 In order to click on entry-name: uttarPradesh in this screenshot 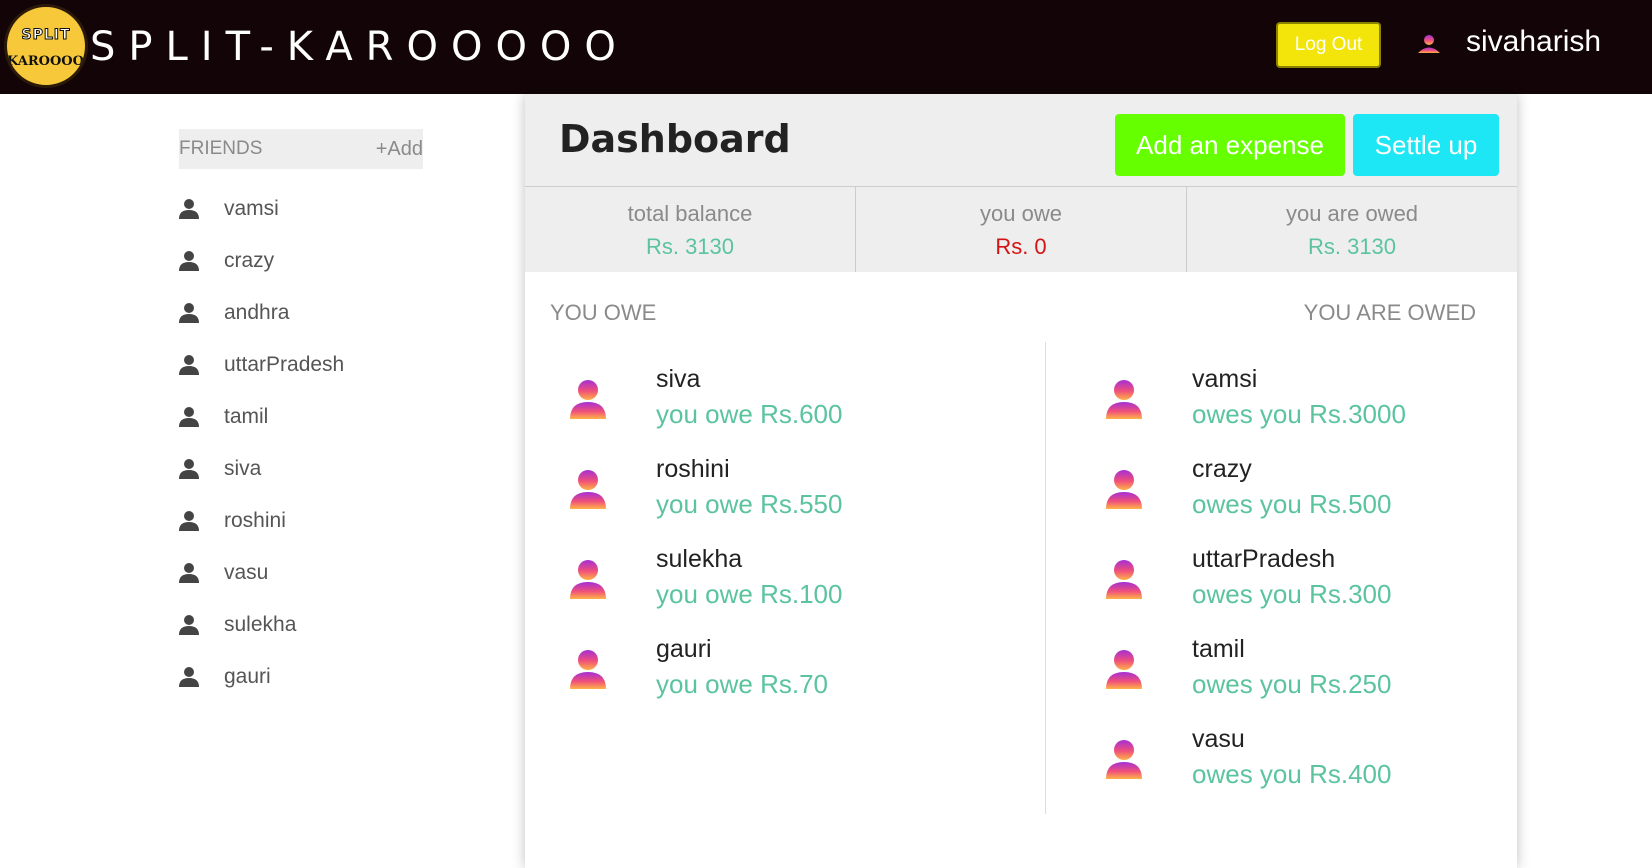, I will do `click(1264, 559)`.